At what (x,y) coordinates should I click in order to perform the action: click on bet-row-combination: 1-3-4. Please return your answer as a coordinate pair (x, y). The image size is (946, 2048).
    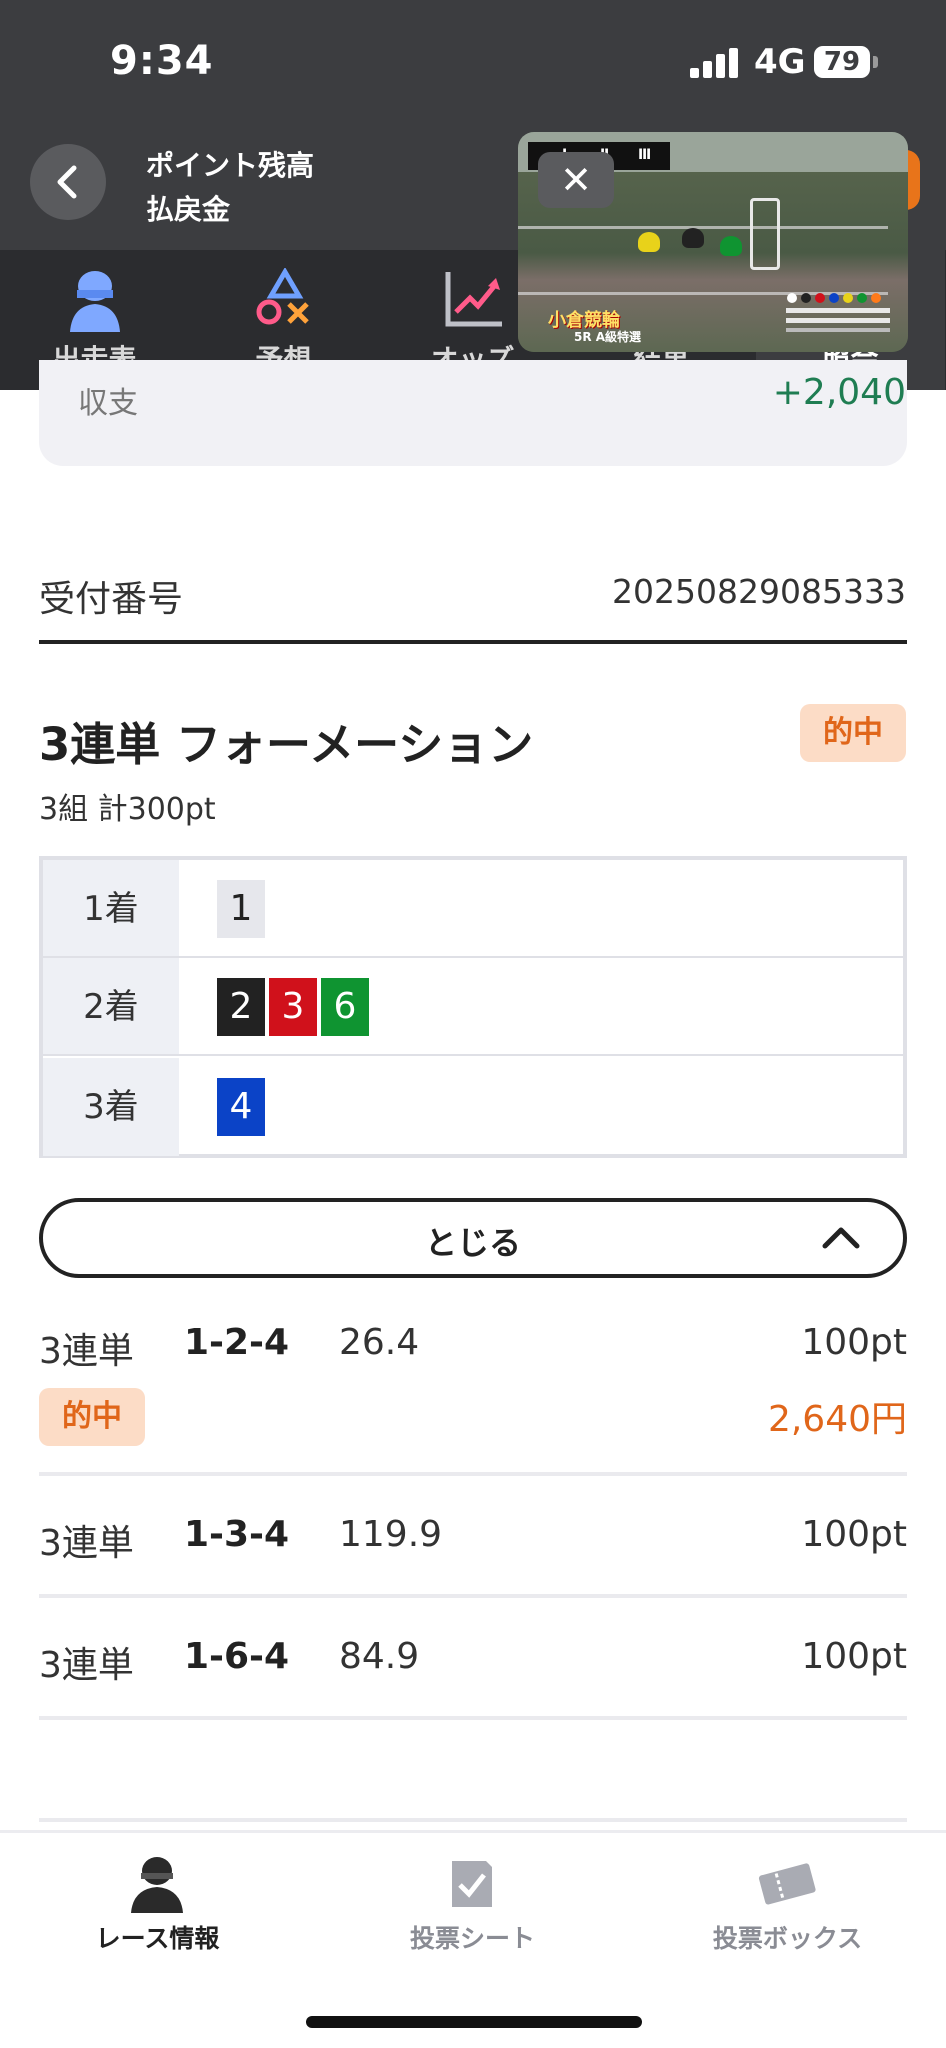
    Looking at the image, I should click on (237, 1534).